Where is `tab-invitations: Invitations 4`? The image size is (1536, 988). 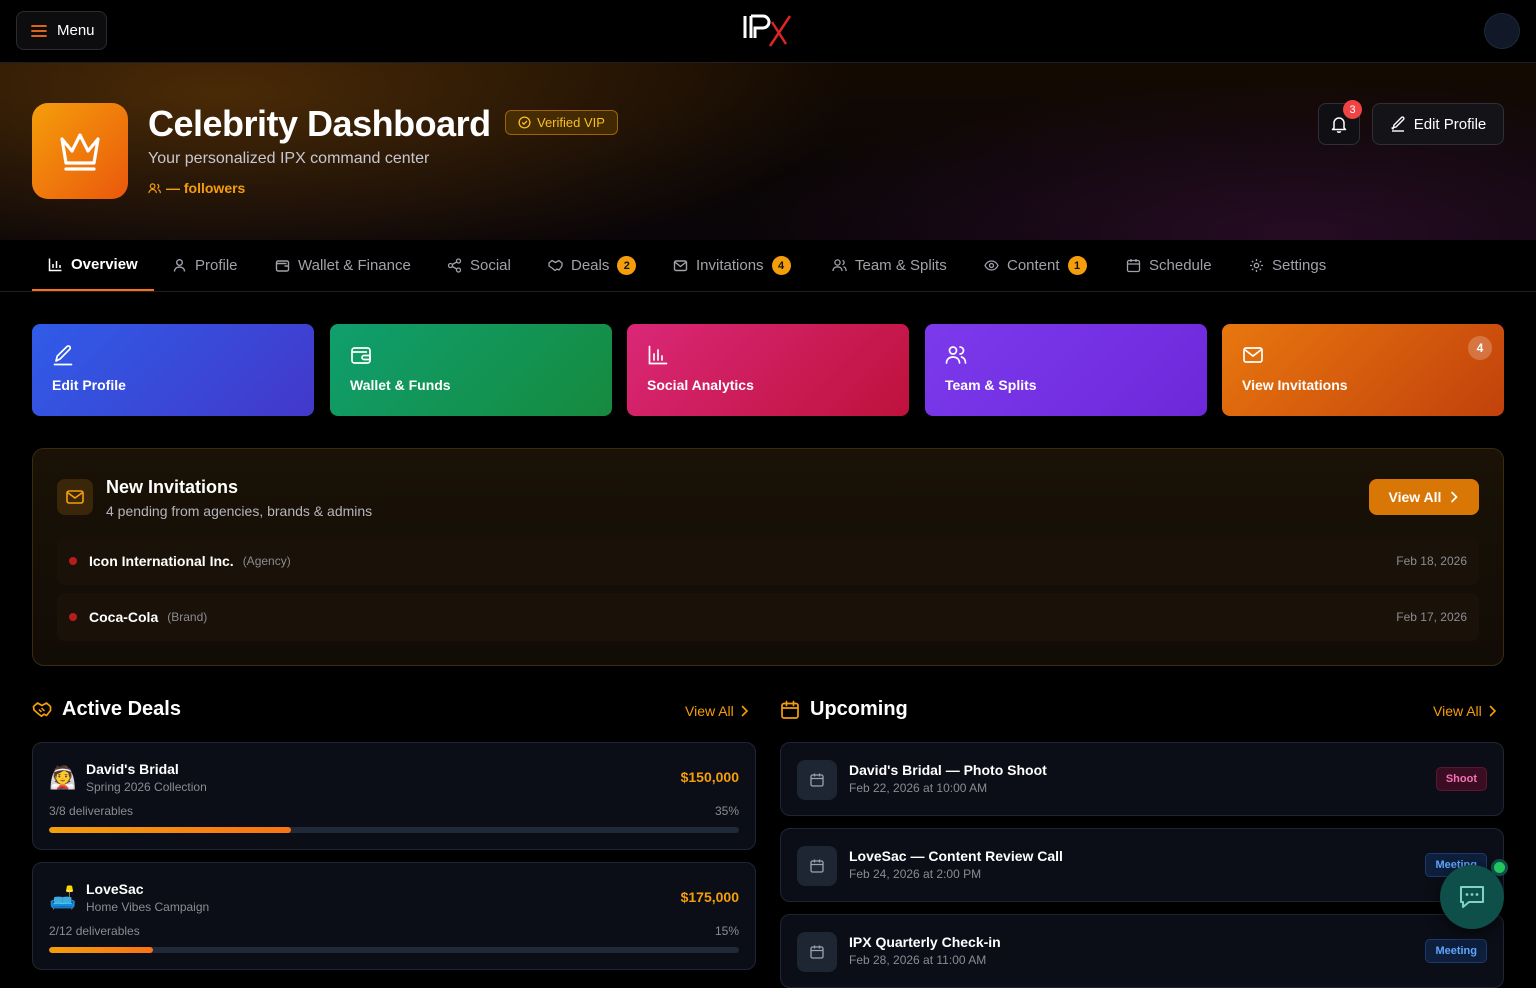
tab-invitations: Invitations 4 is located at coordinates (732, 265).